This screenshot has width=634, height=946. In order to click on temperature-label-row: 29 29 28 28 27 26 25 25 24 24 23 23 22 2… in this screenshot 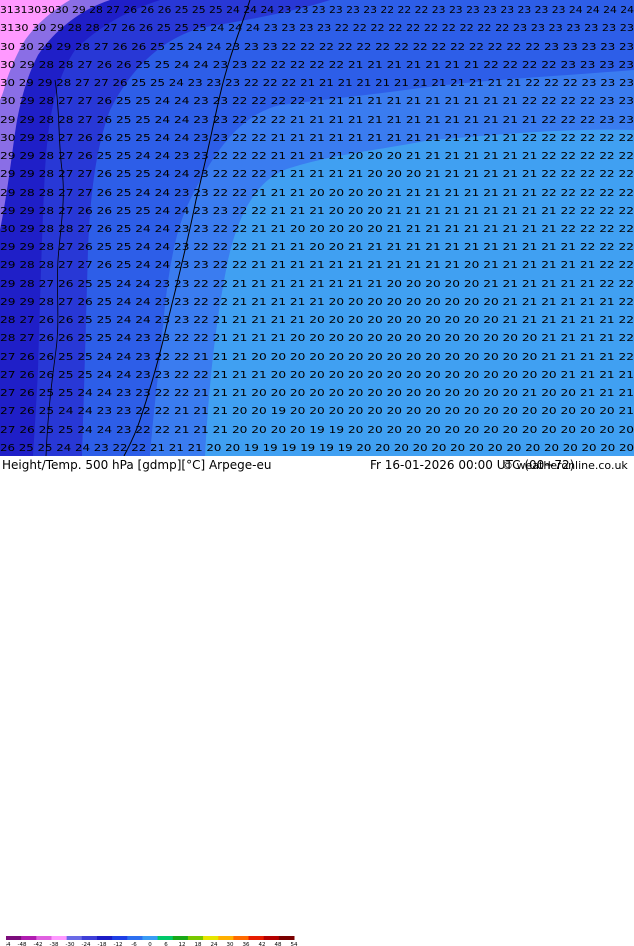, I will do `click(317, 120)`.